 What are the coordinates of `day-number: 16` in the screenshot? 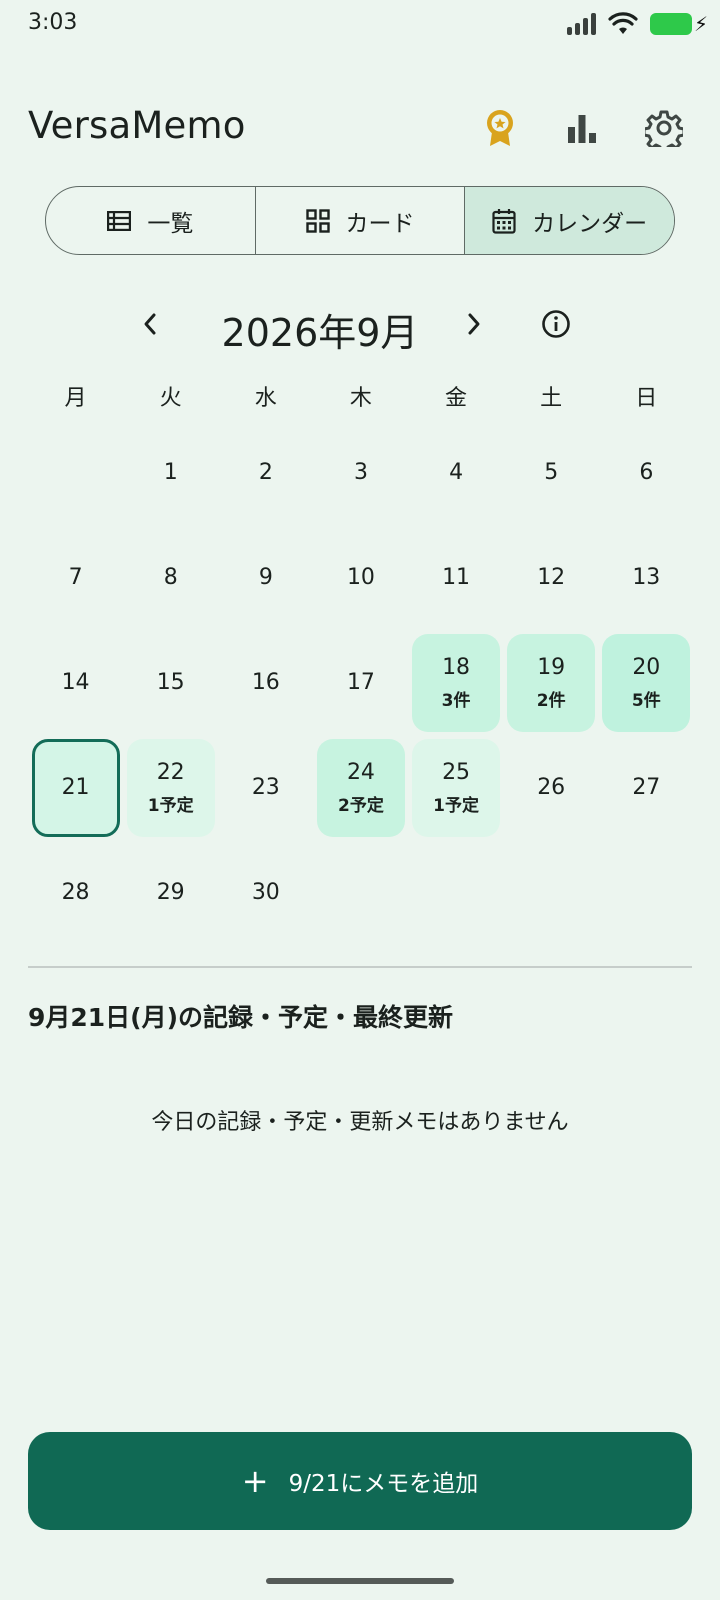 It's located at (265, 682).